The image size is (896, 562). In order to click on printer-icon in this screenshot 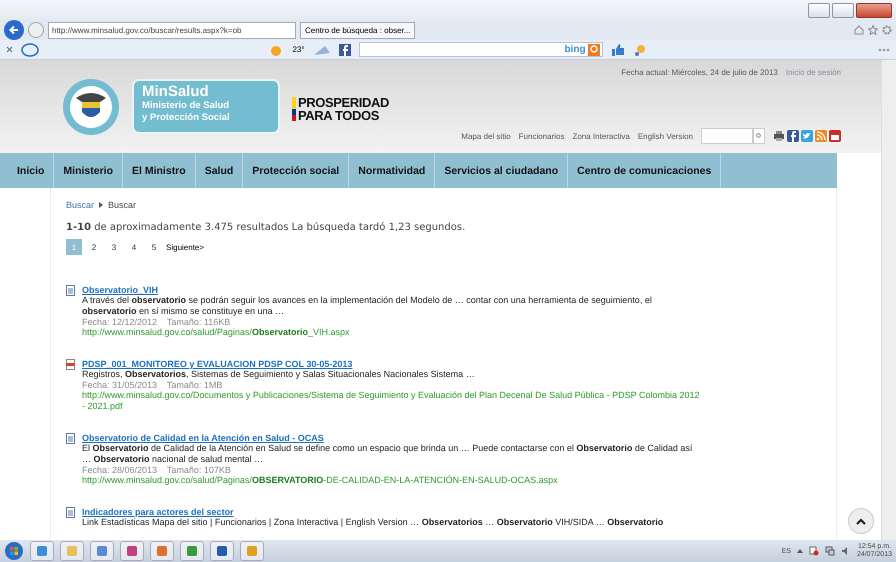, I will do `click(779, 136)`.